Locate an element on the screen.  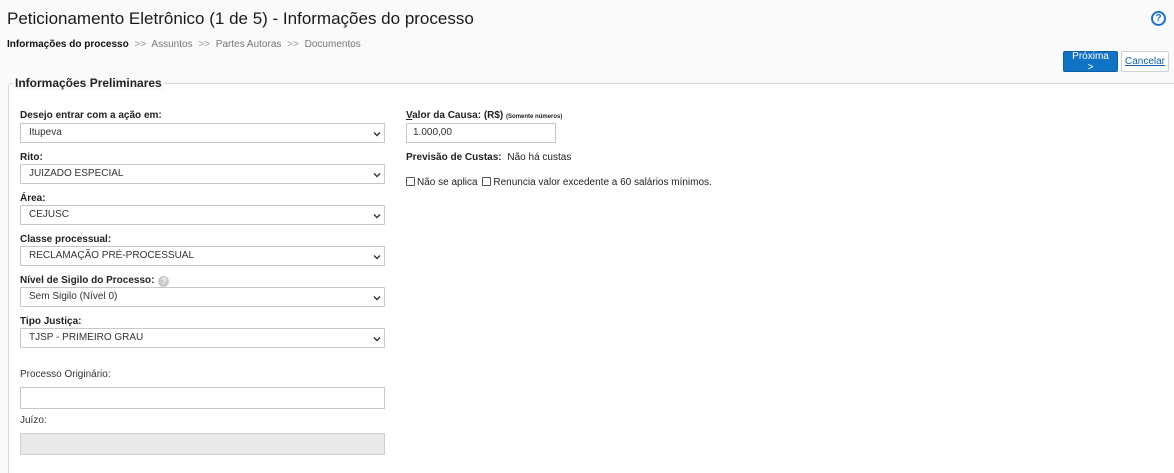
nao-se-aplica-checkbox is located at coordinates (410, 181).